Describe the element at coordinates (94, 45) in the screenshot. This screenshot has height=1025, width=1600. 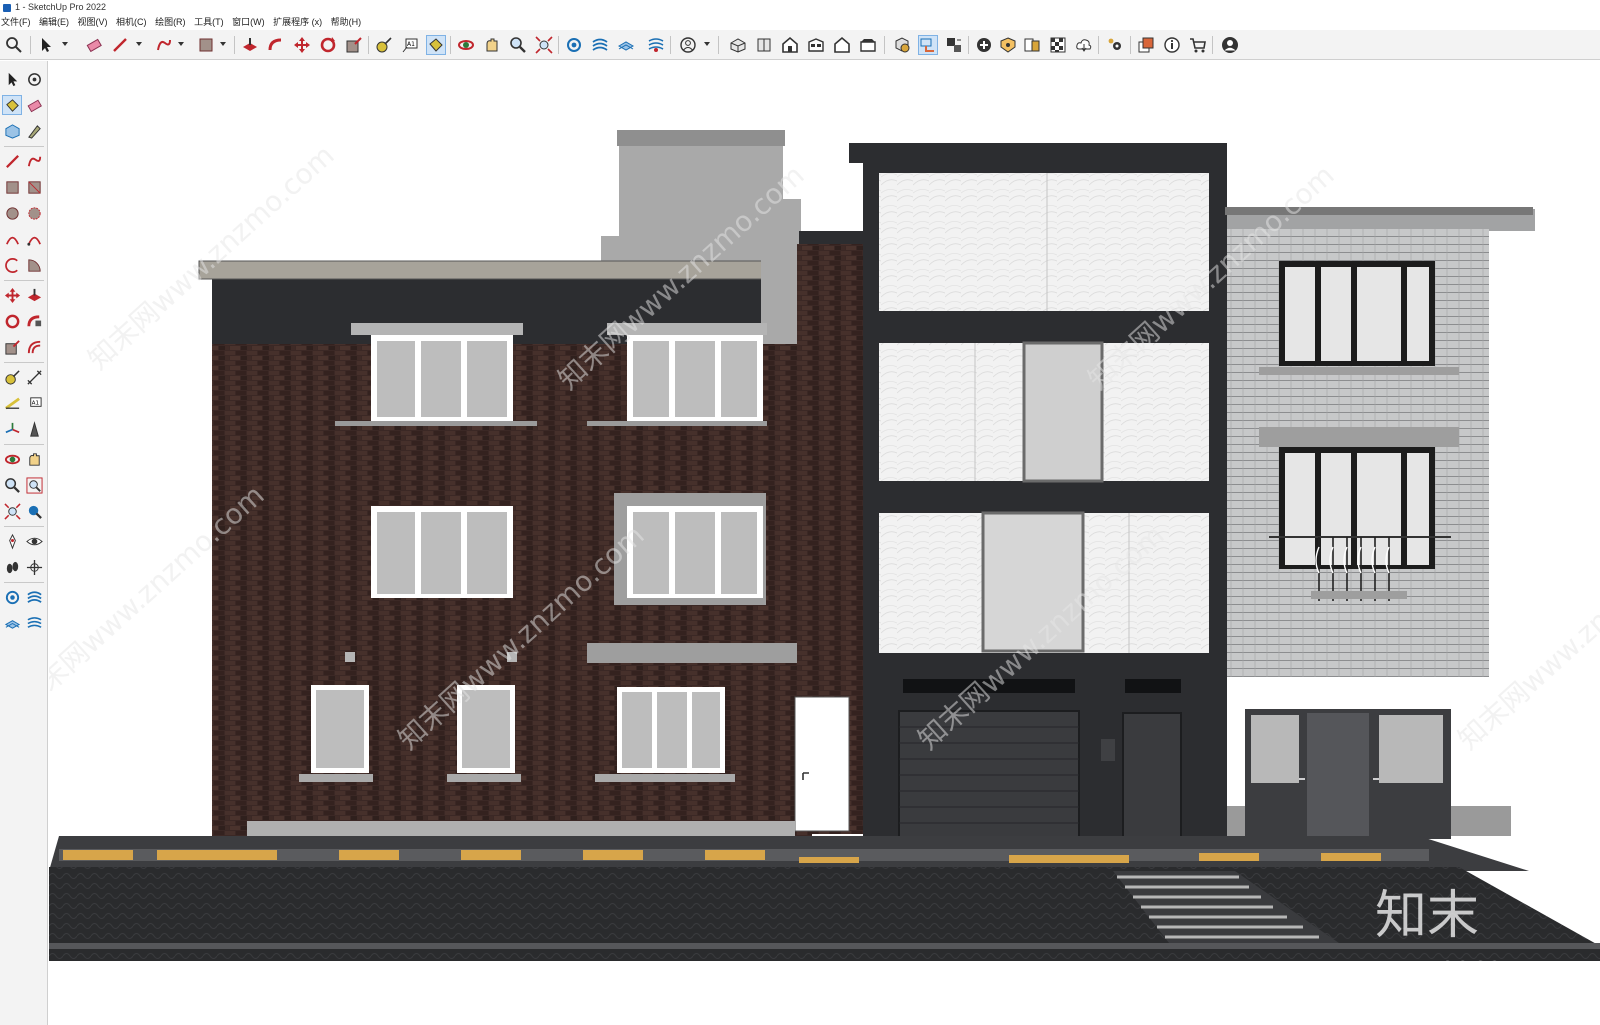
I see `eraser-icon` at that location.